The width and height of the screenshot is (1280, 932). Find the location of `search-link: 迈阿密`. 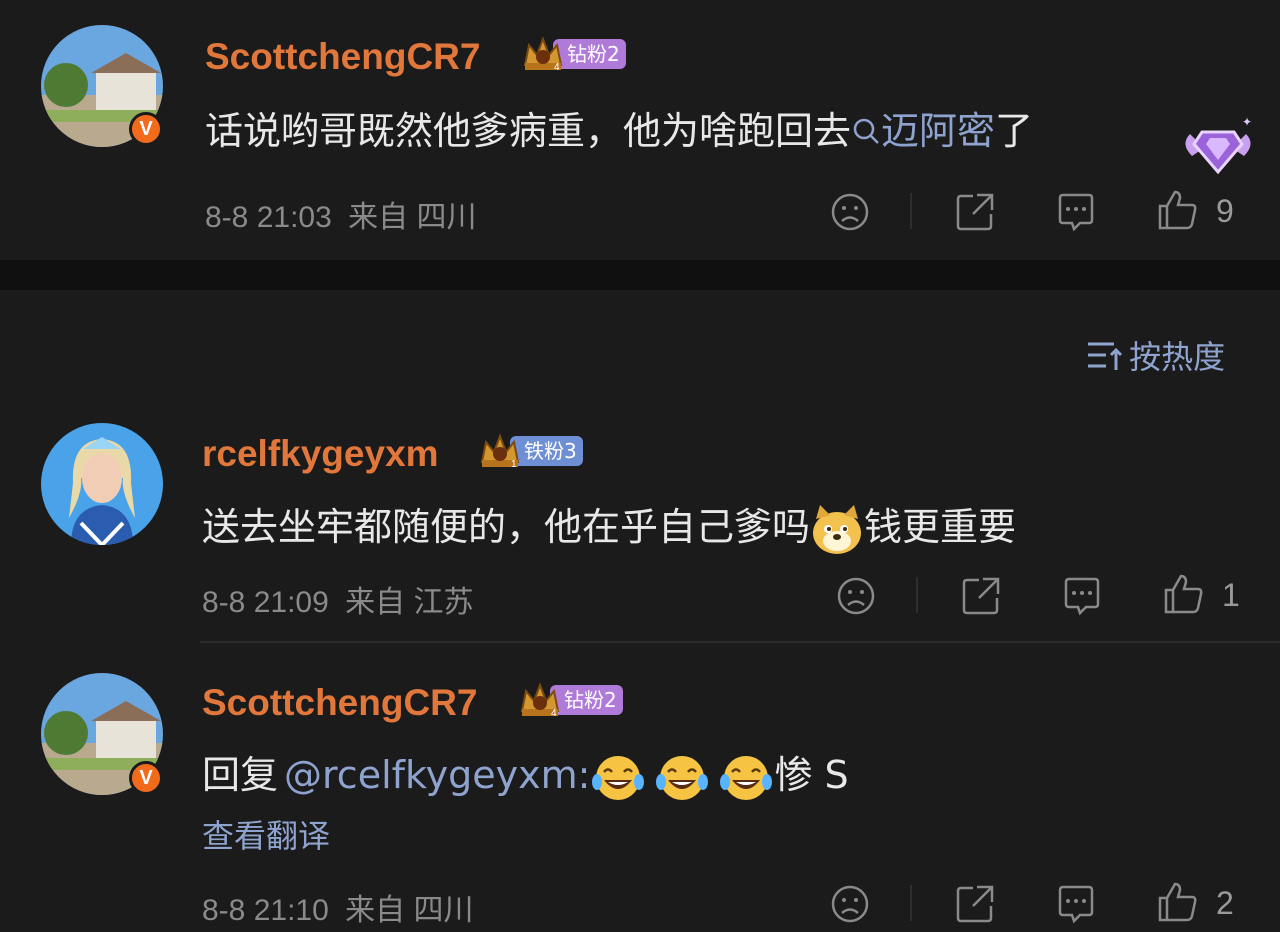

search-link: 迈阿密 is located at coordinates (923, 131).